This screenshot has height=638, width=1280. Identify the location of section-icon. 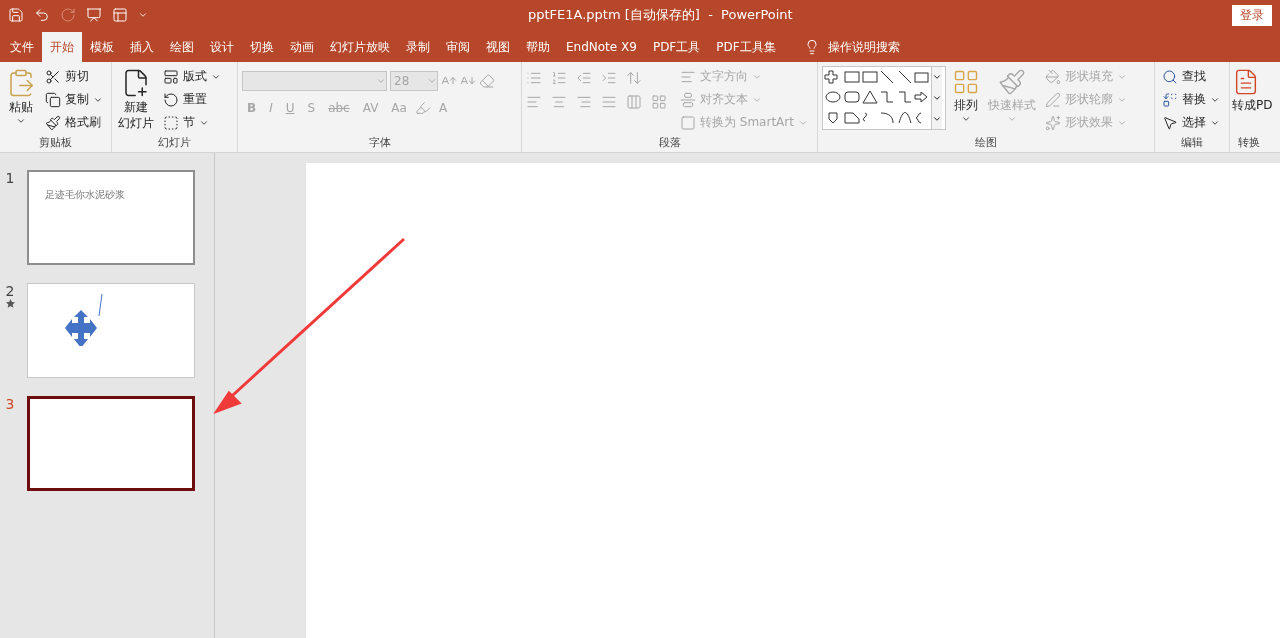
(171, 122).